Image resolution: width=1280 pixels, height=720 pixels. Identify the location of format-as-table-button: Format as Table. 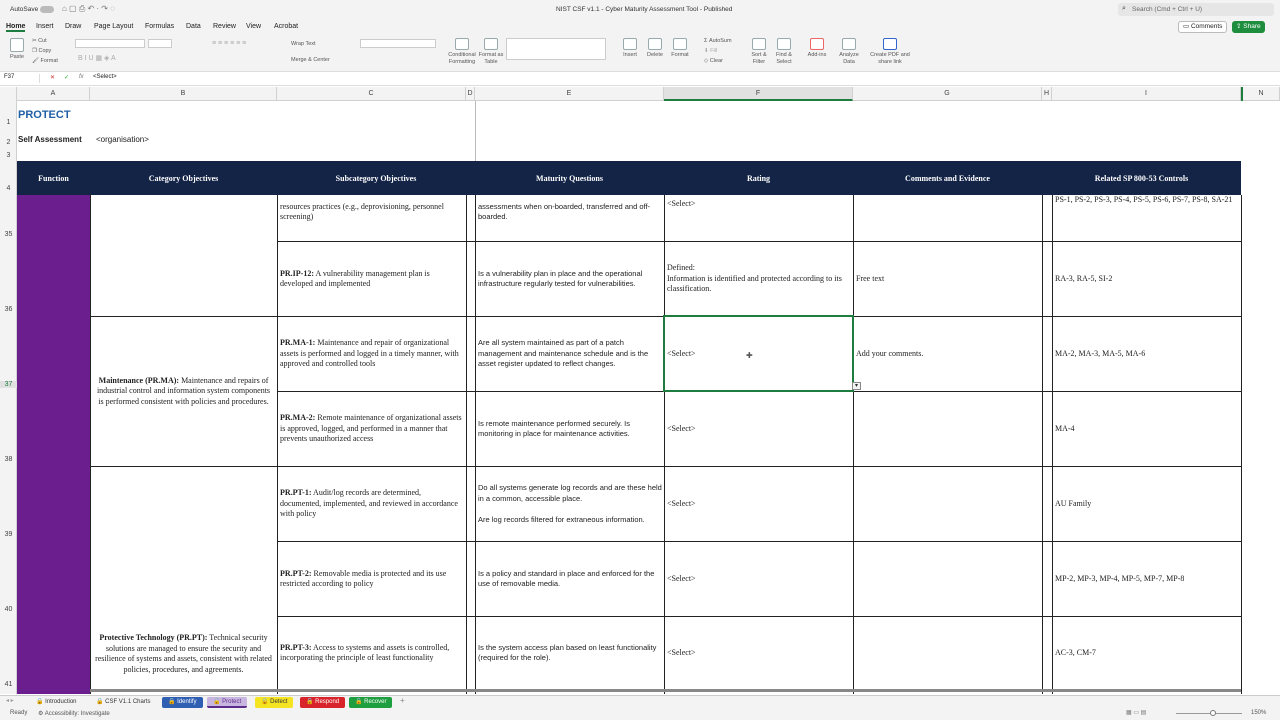
(491, 51).